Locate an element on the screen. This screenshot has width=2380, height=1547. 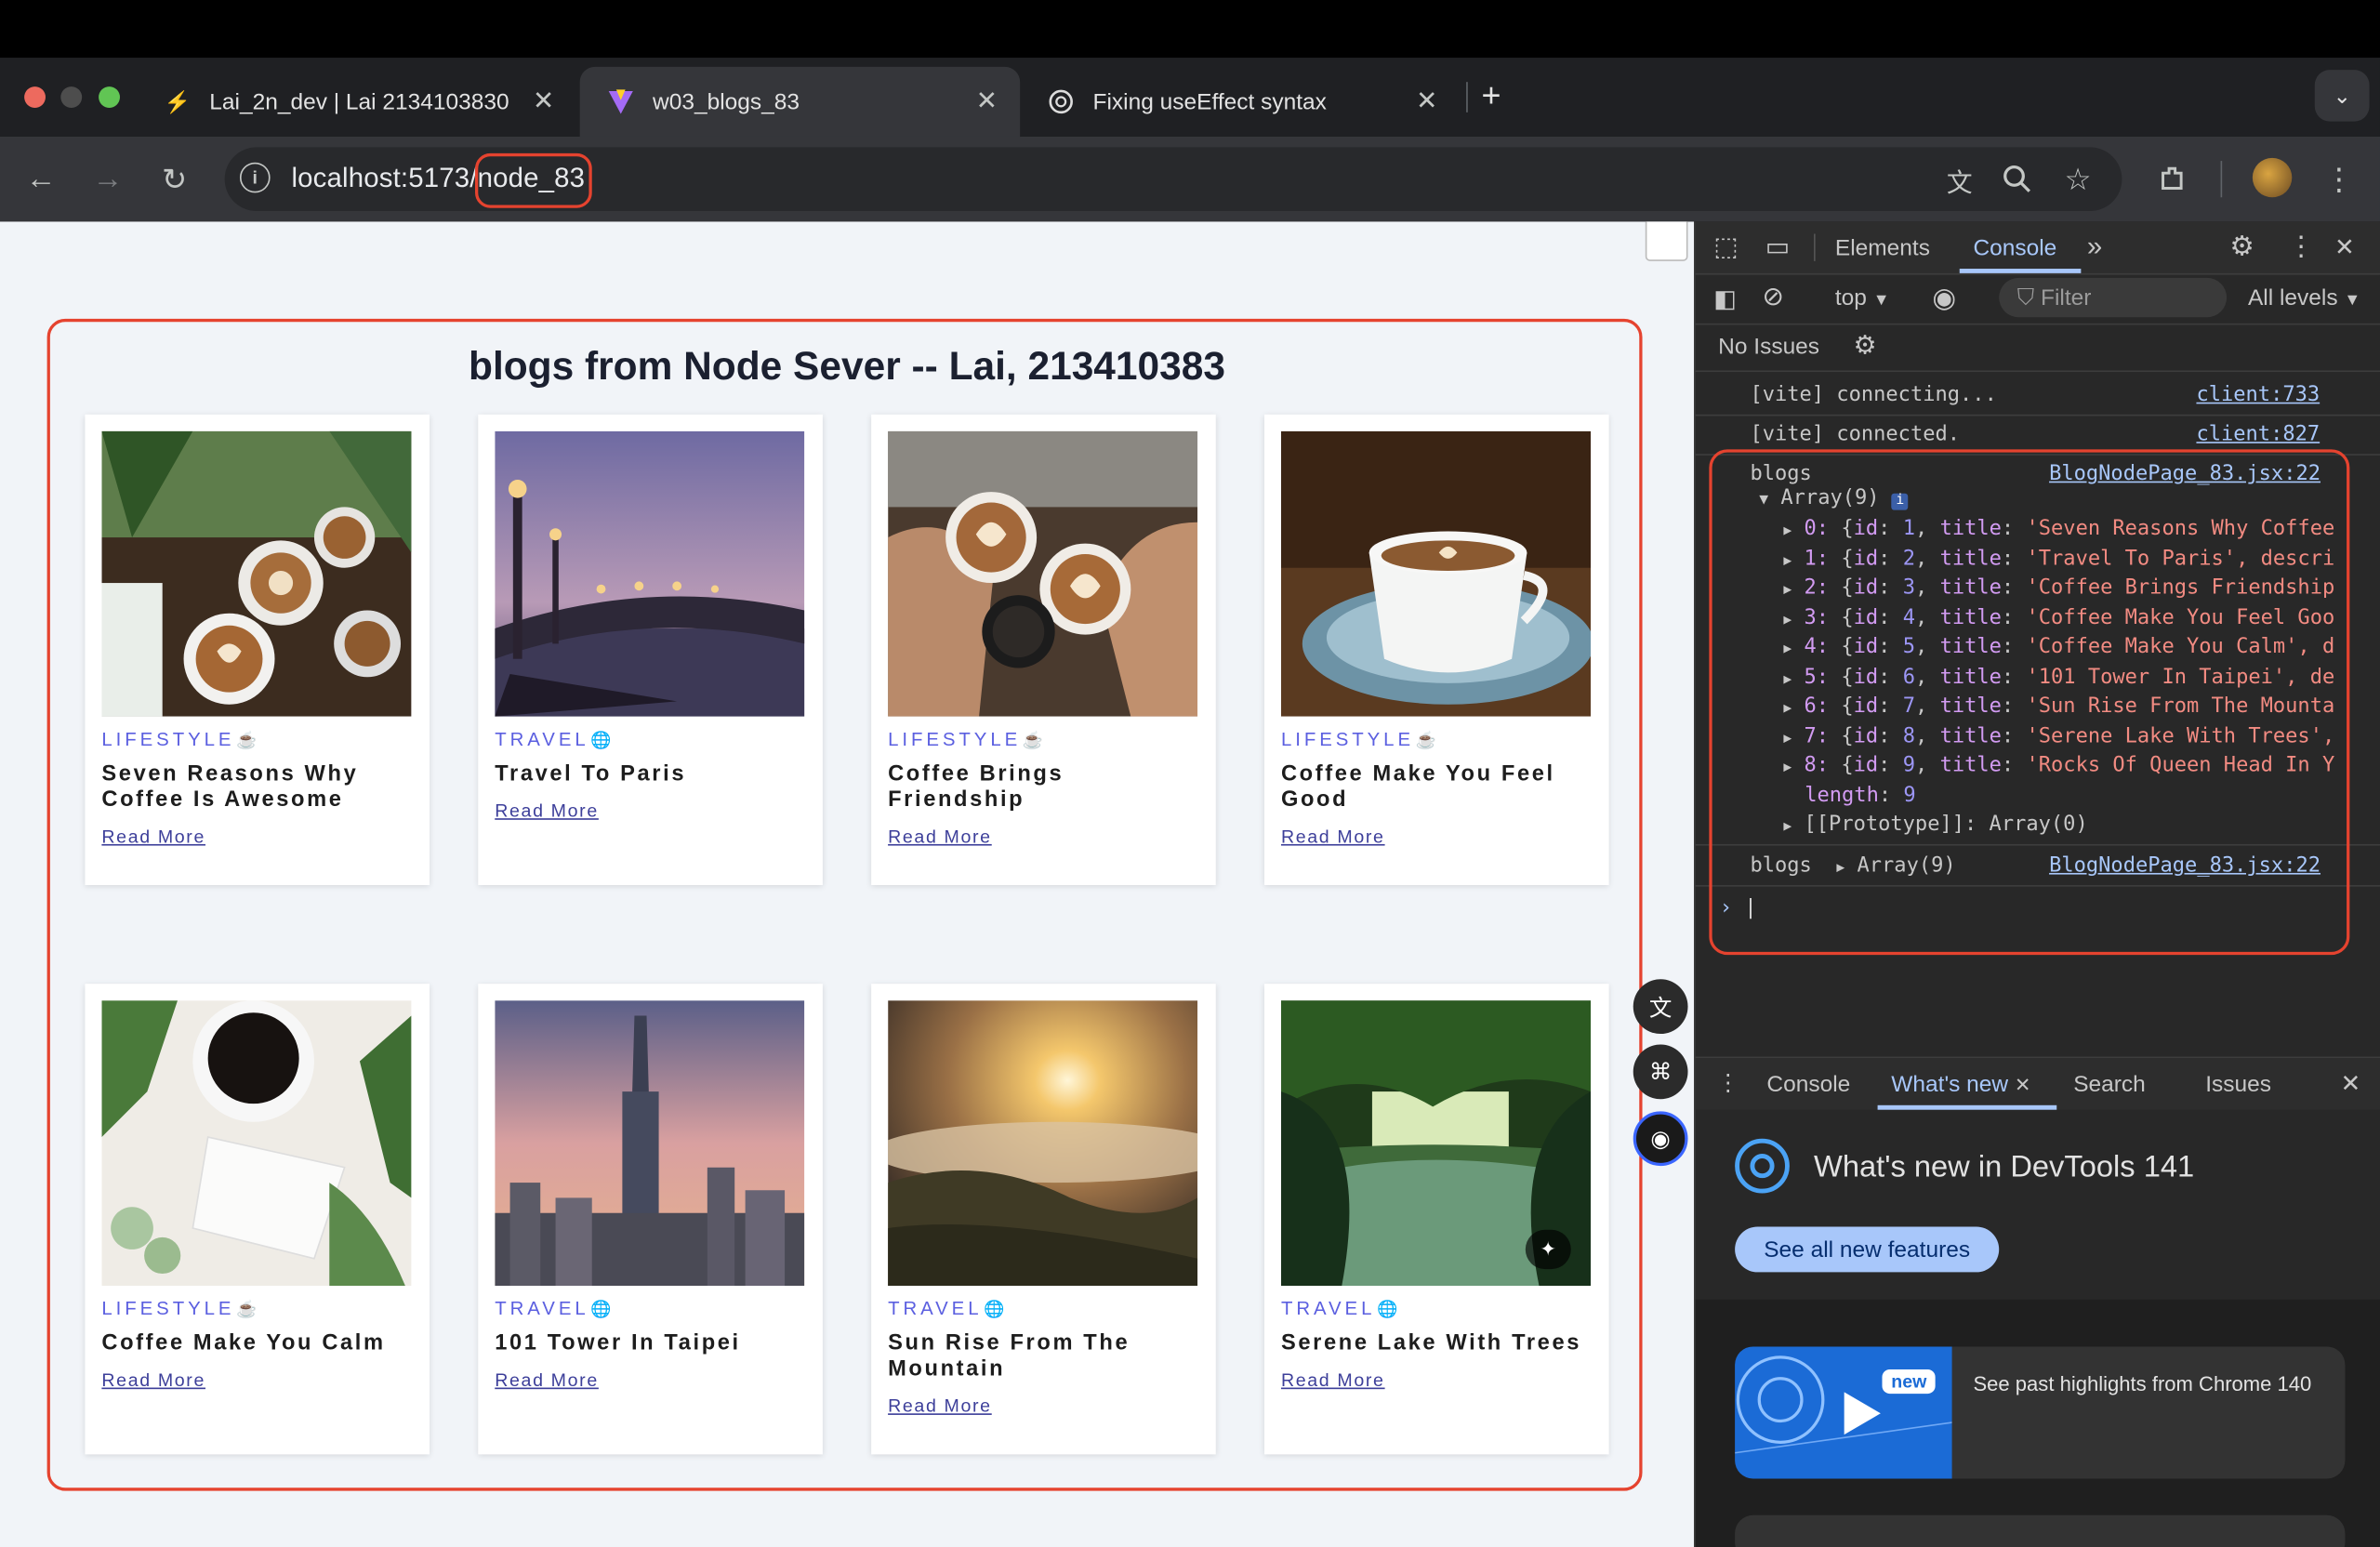
new-tab-icon: + is located at coordinates (1491, 95).